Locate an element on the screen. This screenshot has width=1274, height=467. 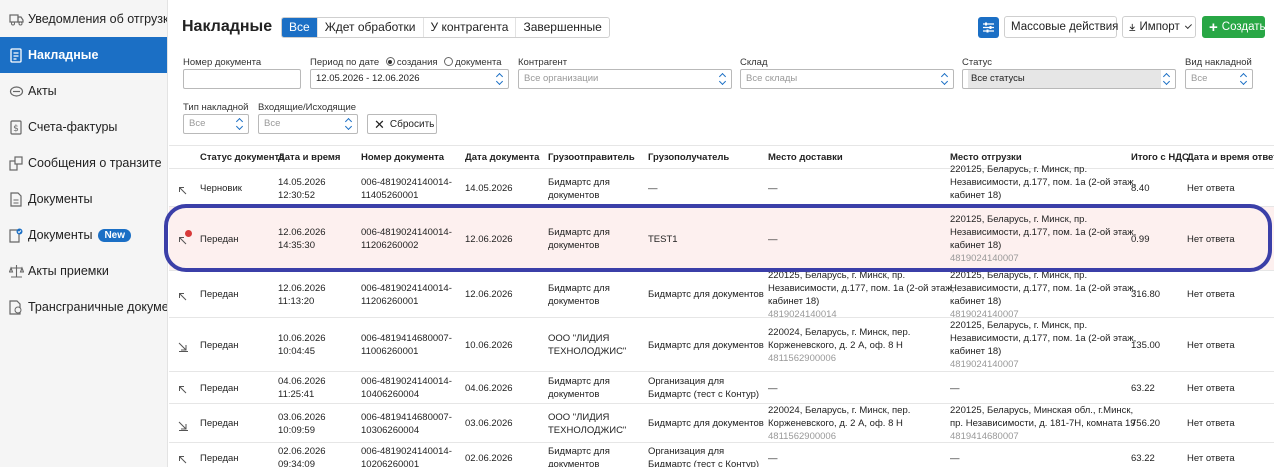
row-total-line: 135.00 is located at coordinates (1146, 345).